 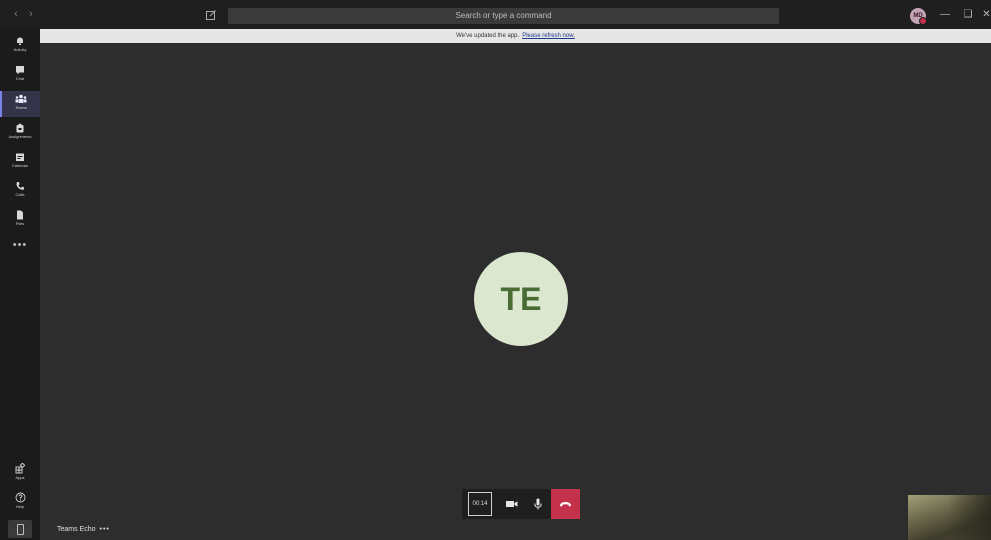 I want to click on rail-item-teams: Teams, so click(x=20, y=104).